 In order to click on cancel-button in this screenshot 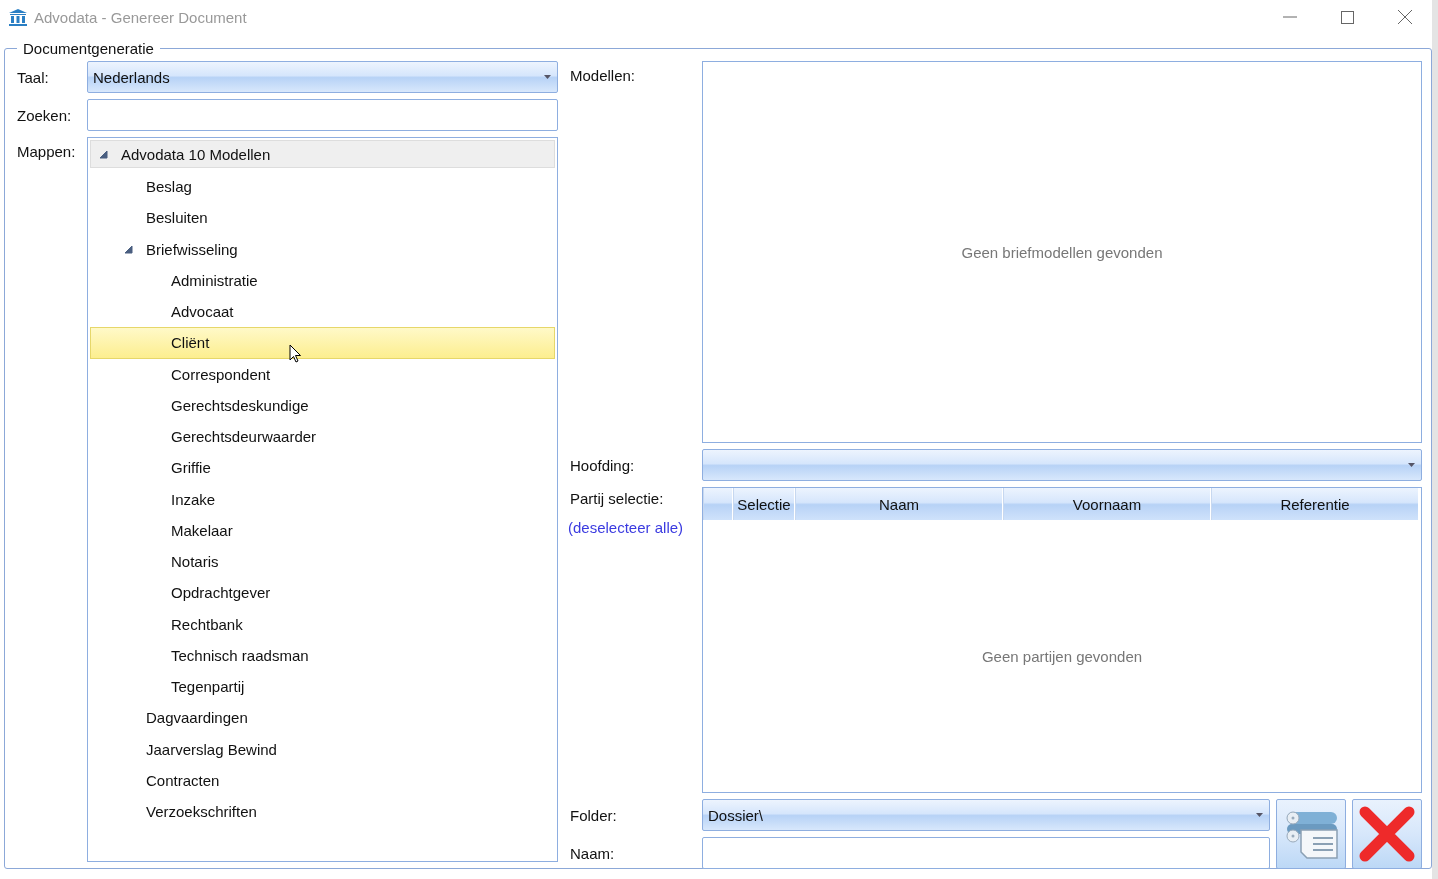, I will do `click(1387, 834)`.